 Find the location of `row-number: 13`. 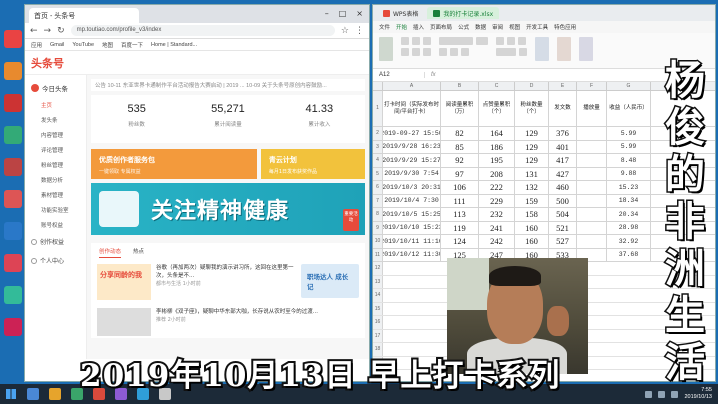

row-number: 13 is located at coordinates (378, 281).